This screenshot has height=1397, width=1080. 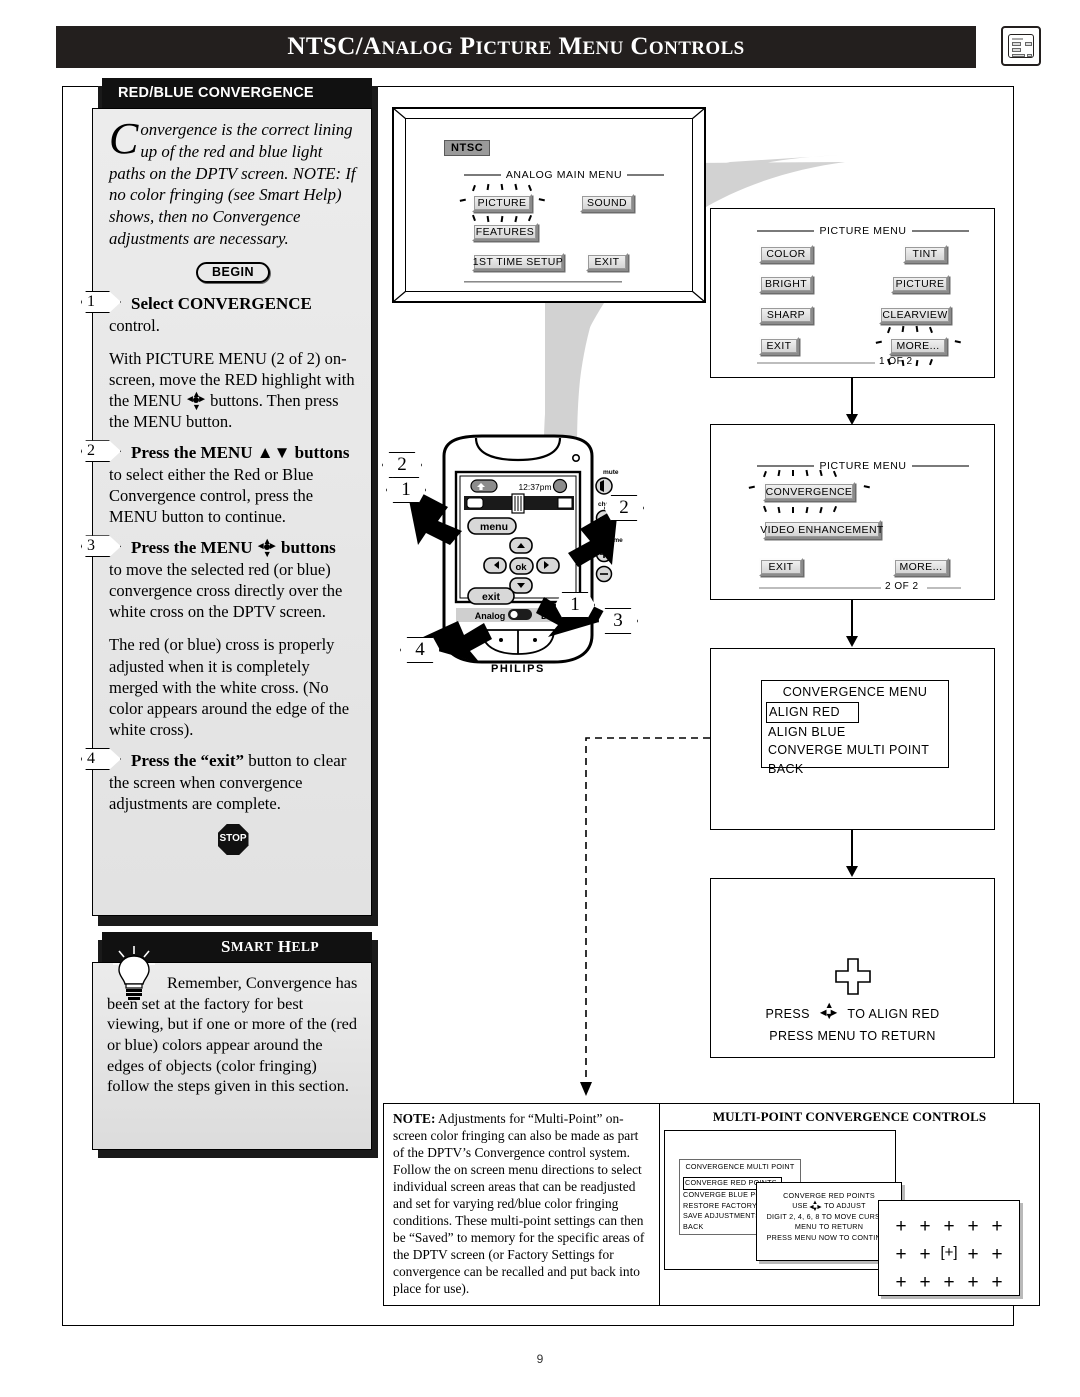 I want to click on osd-label: VIDEO ENHANCEMENT, so click(x=822, y=529).